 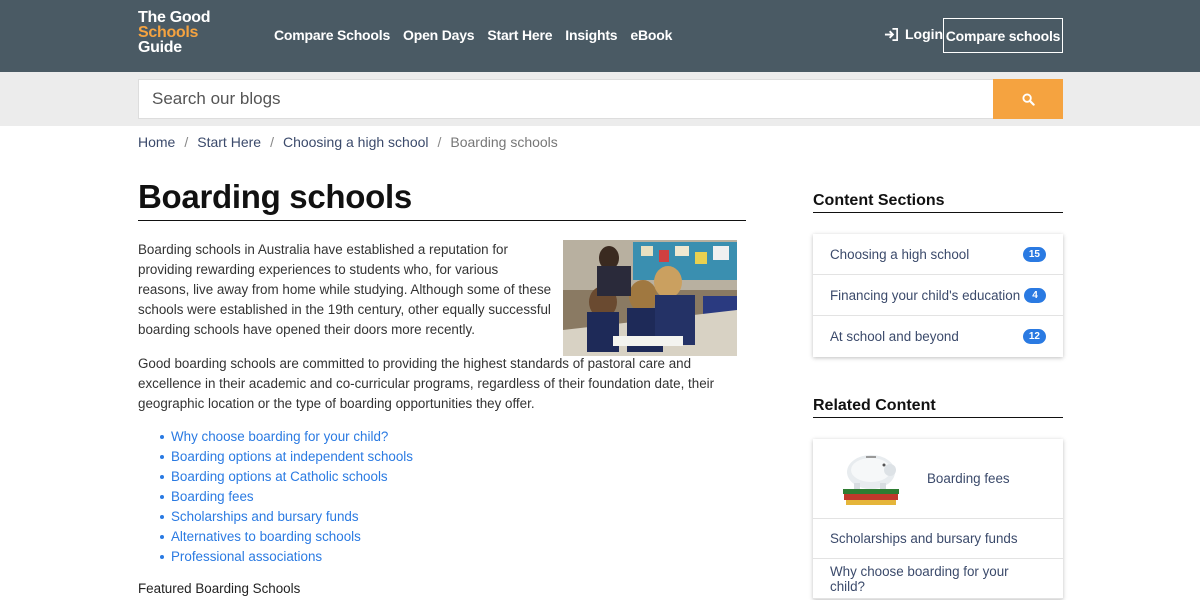 What do you see at coordinates (168, 32) in the screenshot?
I see `logo-line-2: Schools` at bounding box center [168, 32].